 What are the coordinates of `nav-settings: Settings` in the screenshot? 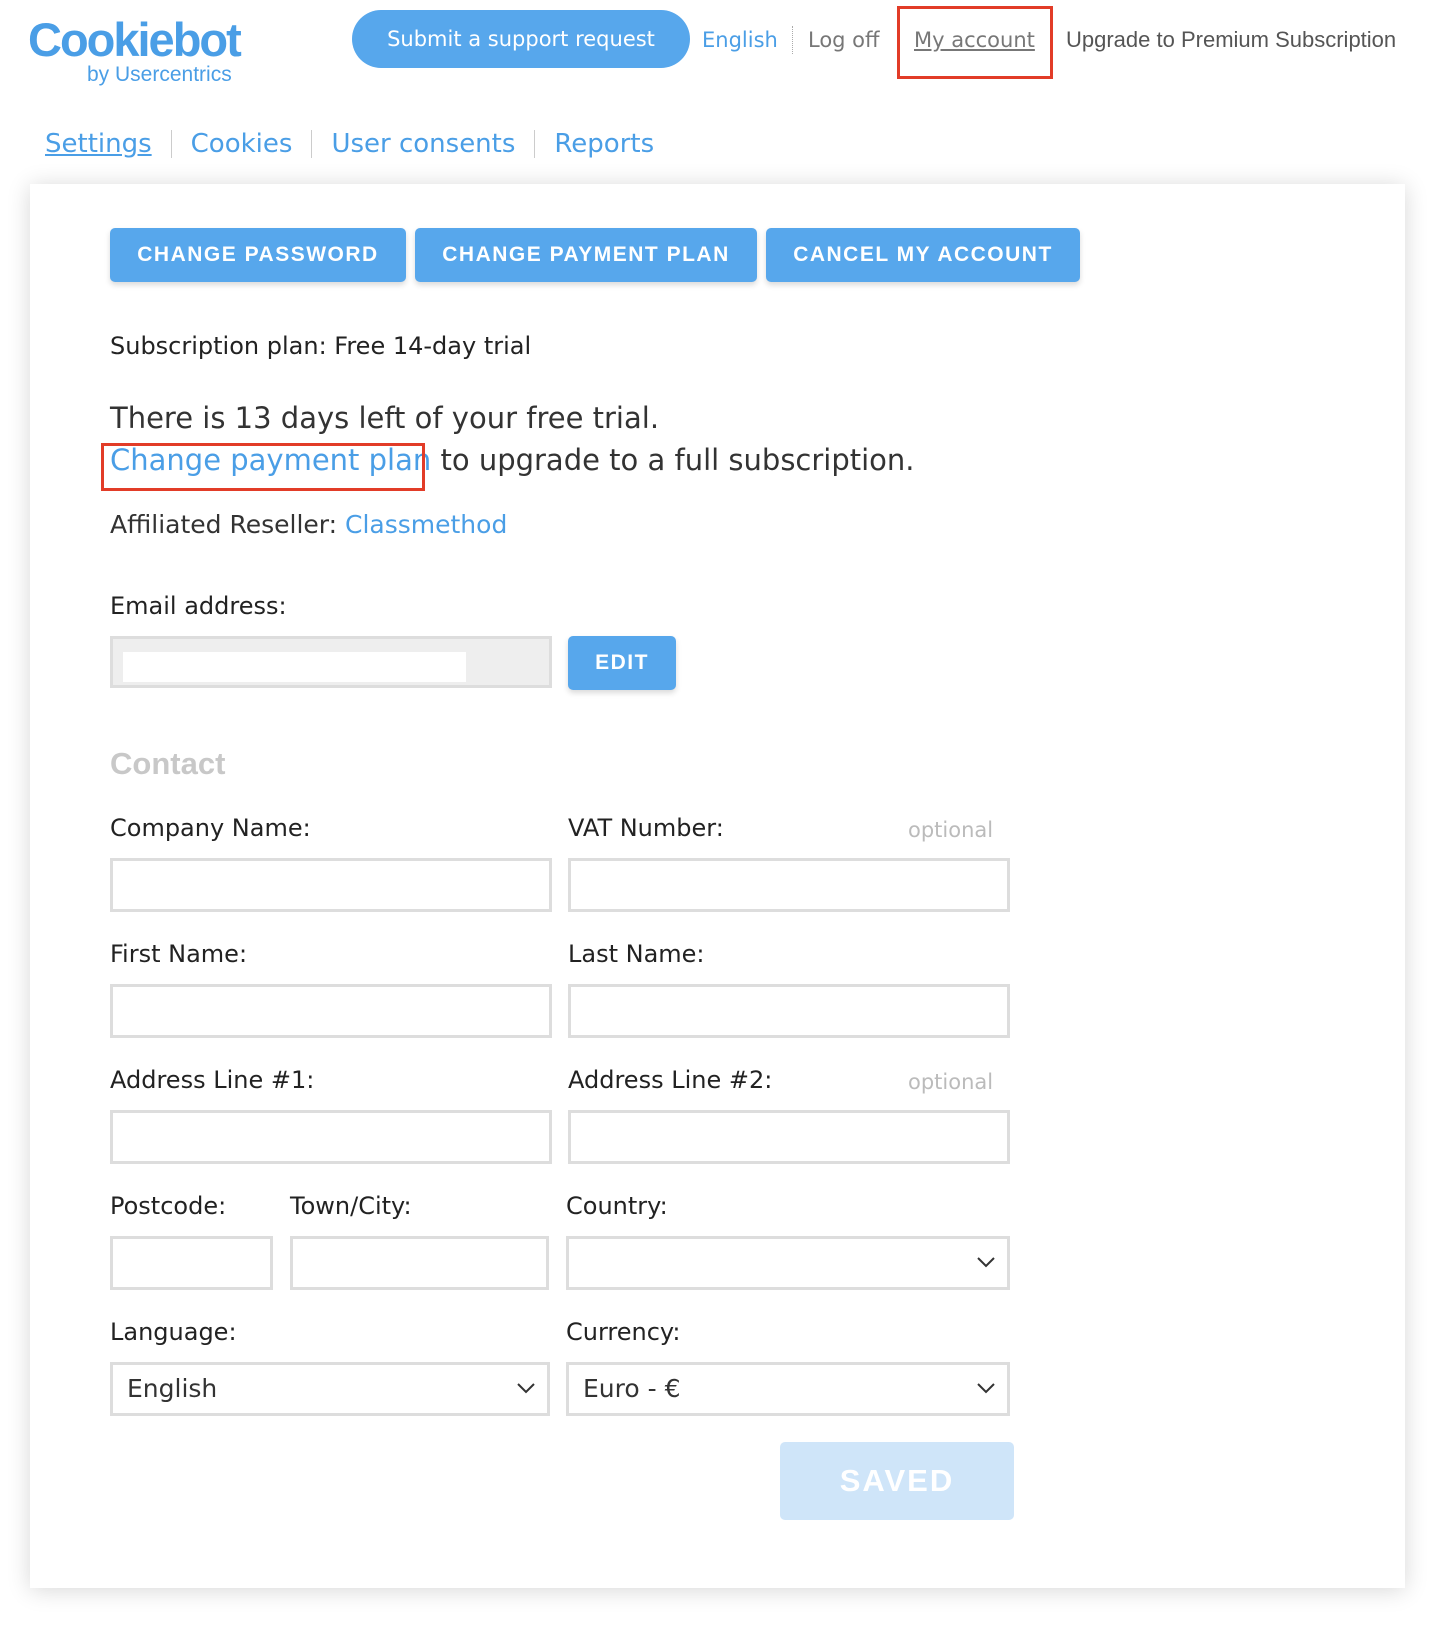 It's located at (98, 144).